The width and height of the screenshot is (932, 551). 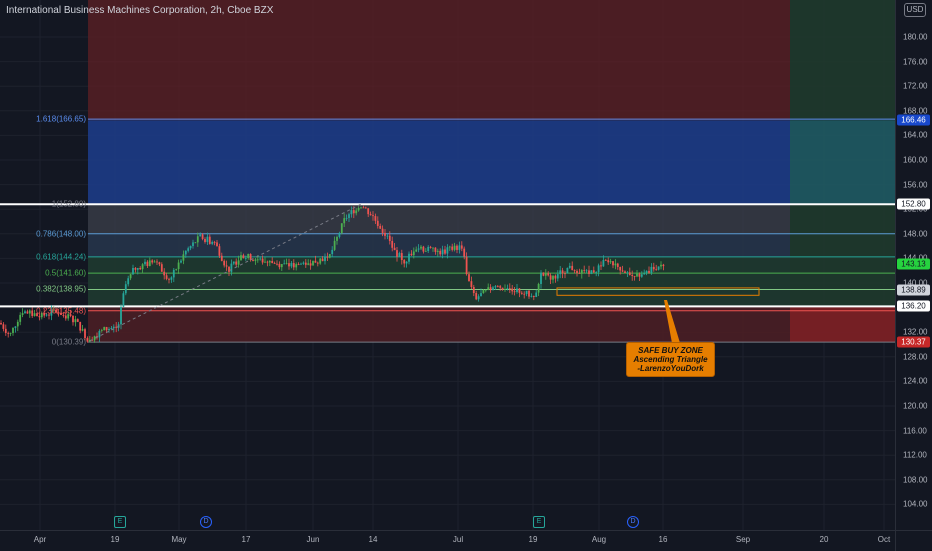 What do you see at coordinates (670, 350) in the screenshot?
I see `annotation-line-1: SAFE BUY ZONE` at bounding box center [670, 350].